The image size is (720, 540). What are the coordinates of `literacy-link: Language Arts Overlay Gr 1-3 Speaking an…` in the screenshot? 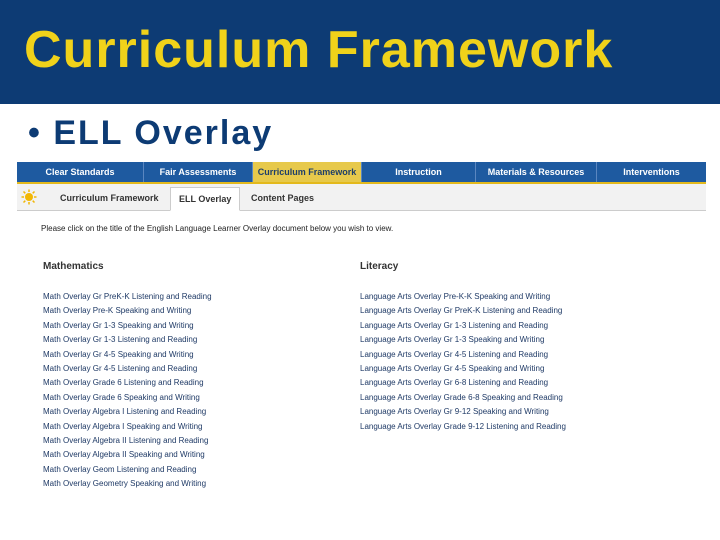 It's located at (463, 340).